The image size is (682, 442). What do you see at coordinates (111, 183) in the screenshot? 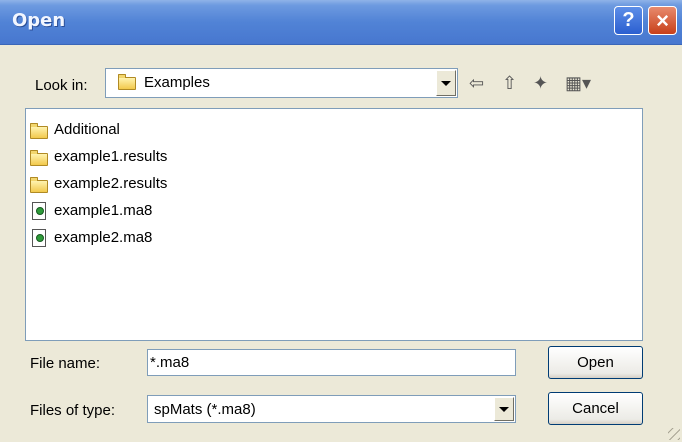
I see `item-label: example2.results` at bounding box center [111, 183].